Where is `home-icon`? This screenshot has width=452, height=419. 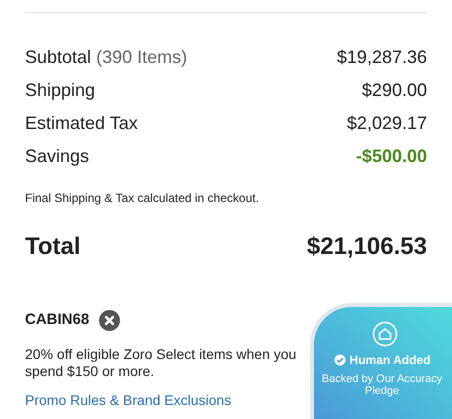
home-icon is located at coordinates (385, 334).